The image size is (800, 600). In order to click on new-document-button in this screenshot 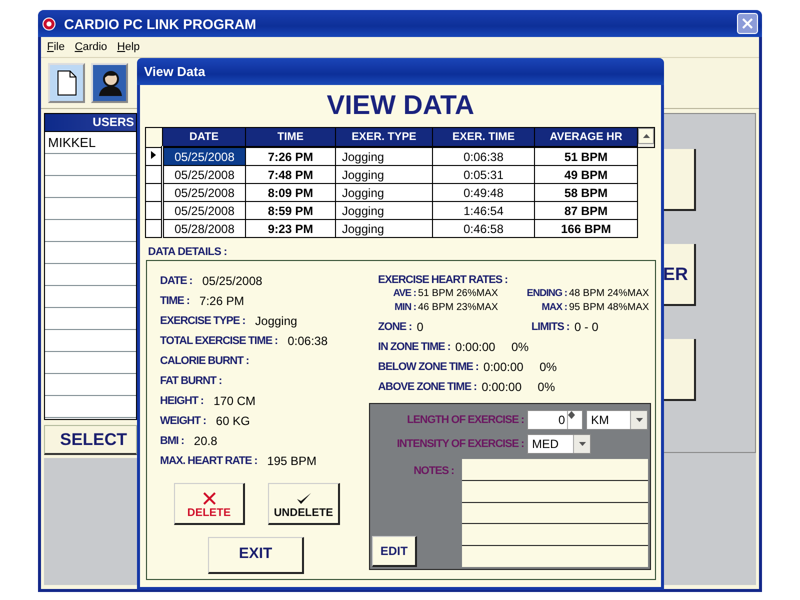, I will do `click(66, 83)`.